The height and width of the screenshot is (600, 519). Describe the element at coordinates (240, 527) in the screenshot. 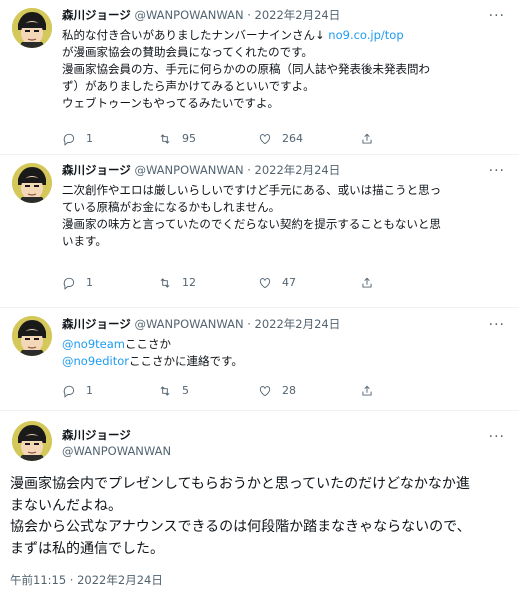

I see `tweet-line: 協会から公式なアナウンスできるのは何段階か踏まなきゃならないので、` at that location.